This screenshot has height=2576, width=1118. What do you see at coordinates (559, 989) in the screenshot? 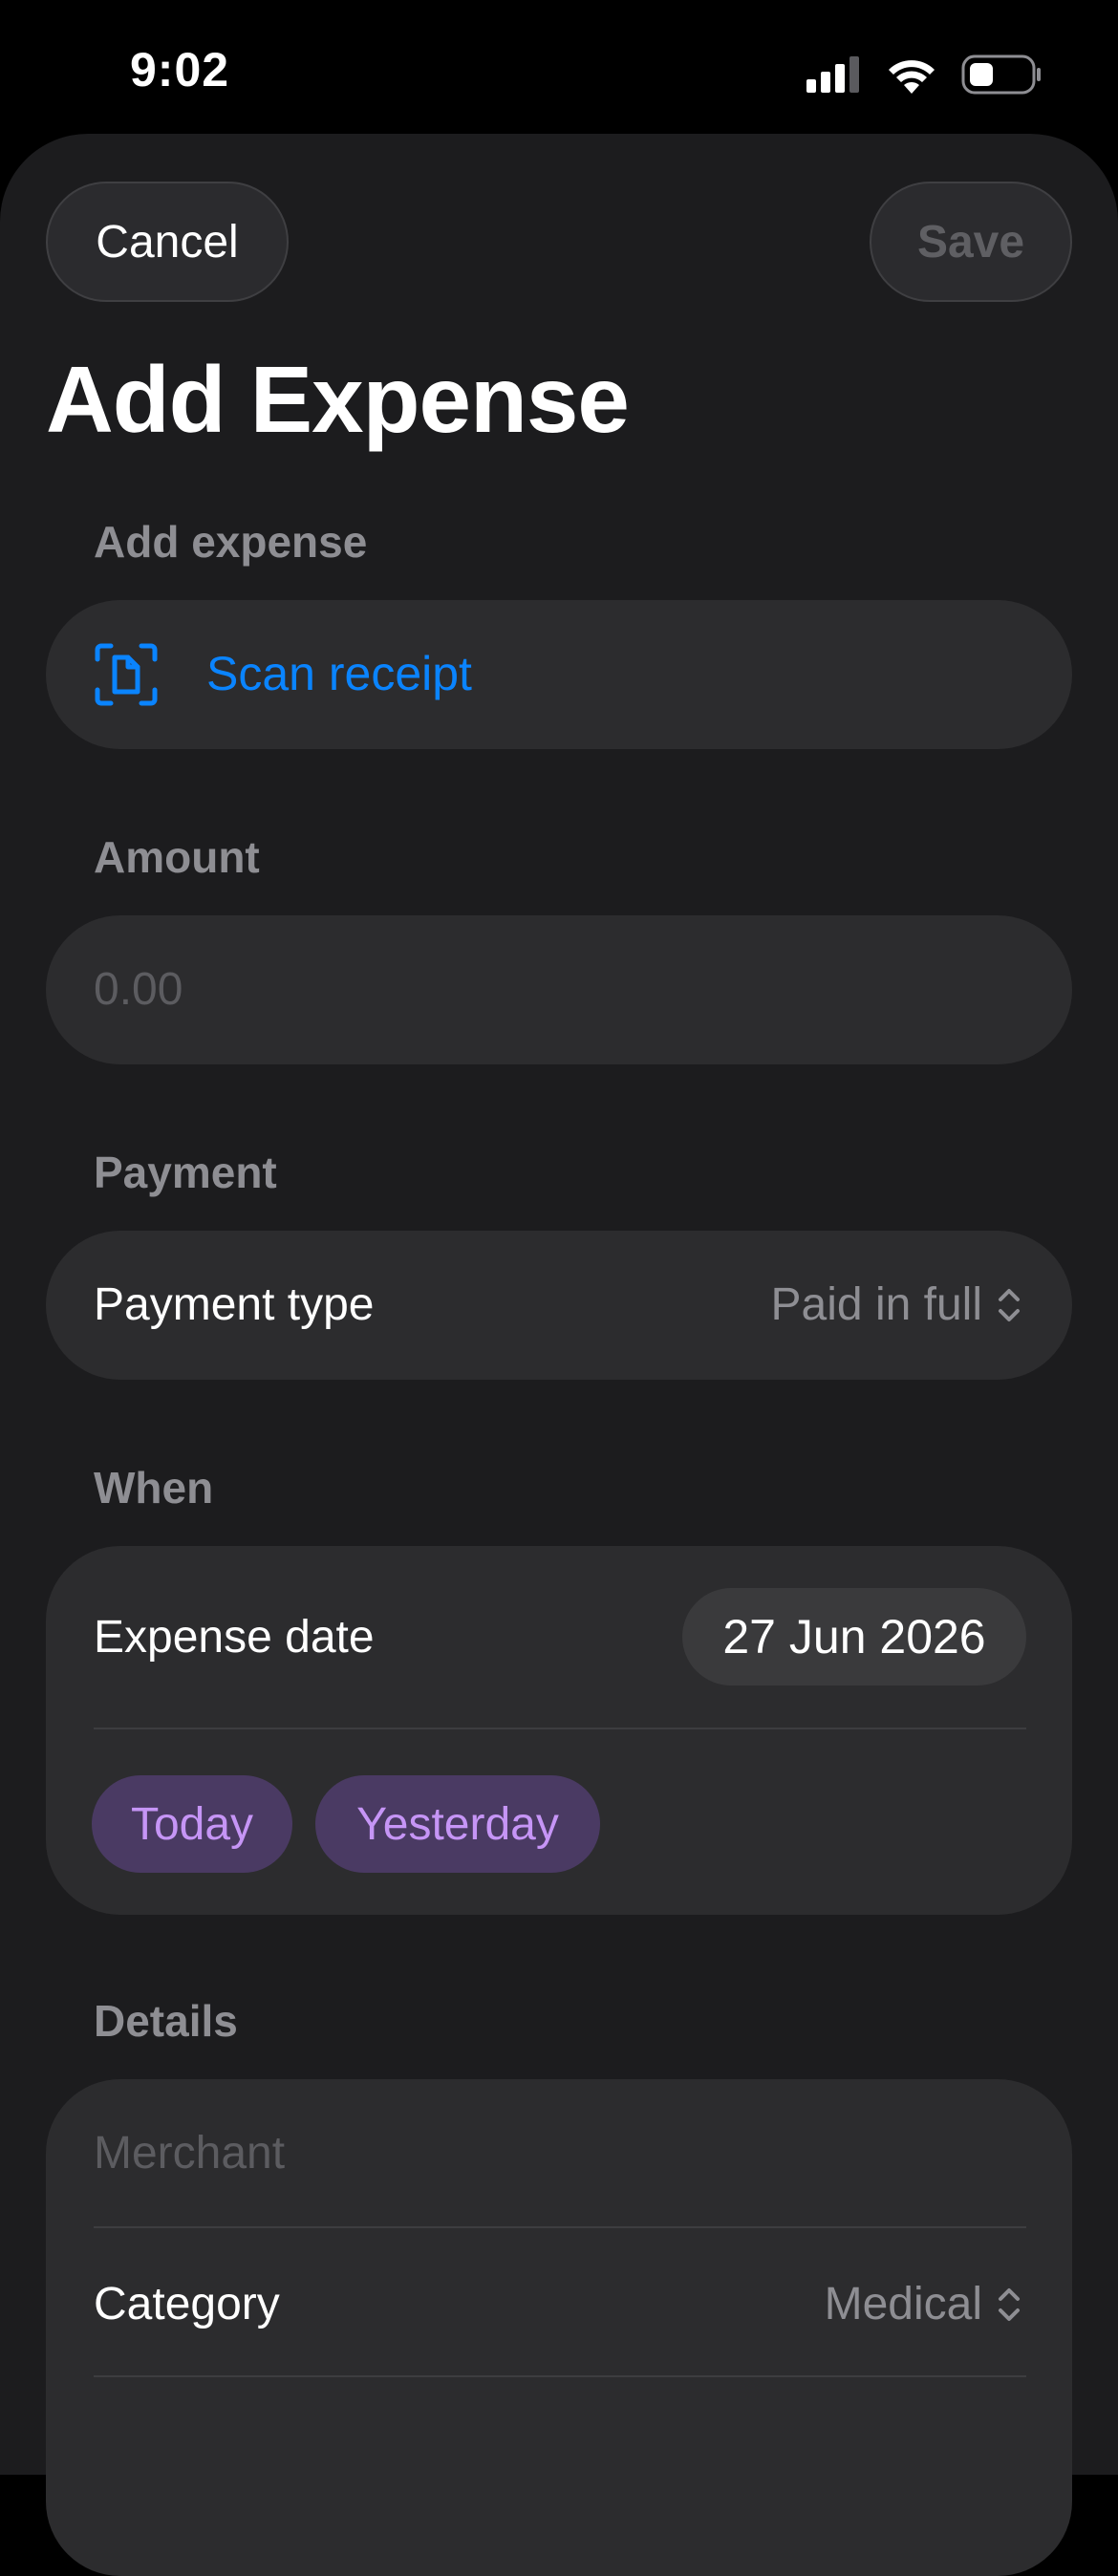
I see `amount-field: 0.00` at bounding box center [559, 989].